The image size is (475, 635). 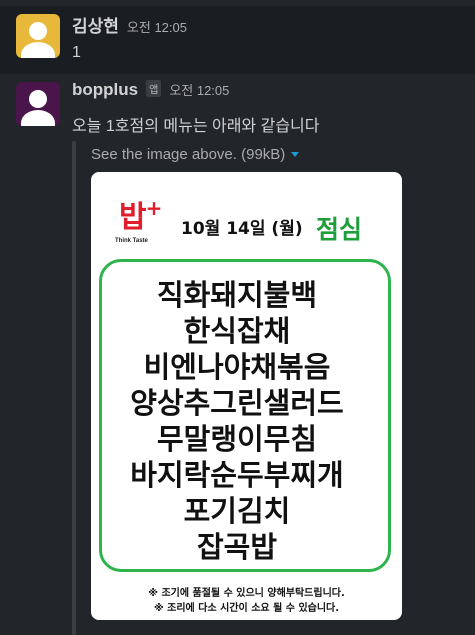 What do you see at coordinates (74, 388) in the screenshot?
I see `attachment-bar` at bounding box center [74, 388].